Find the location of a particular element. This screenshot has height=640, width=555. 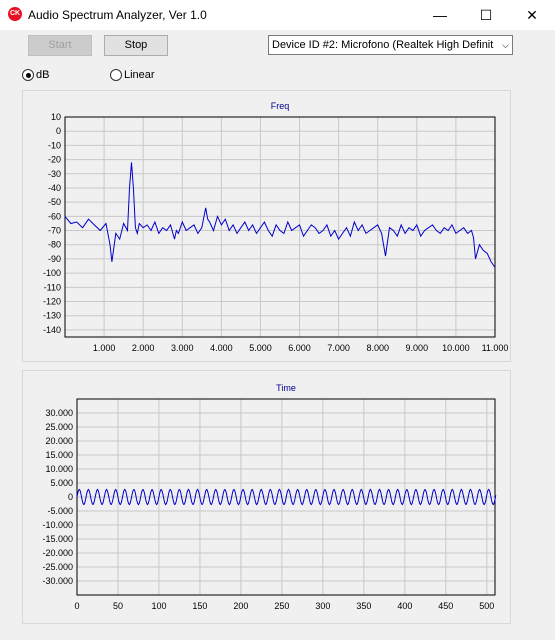

radio-db-indicator is located at coordinates (28, 75).